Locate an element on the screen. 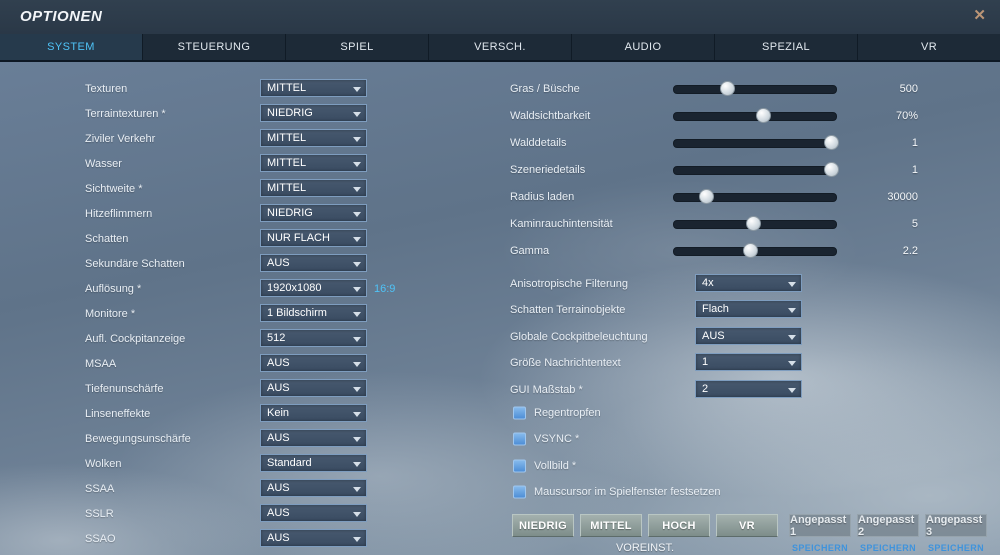 The image size is (1000, 555). dropdown-schatten-terrainobjekte: Flach is located at coordinates (748, 309).